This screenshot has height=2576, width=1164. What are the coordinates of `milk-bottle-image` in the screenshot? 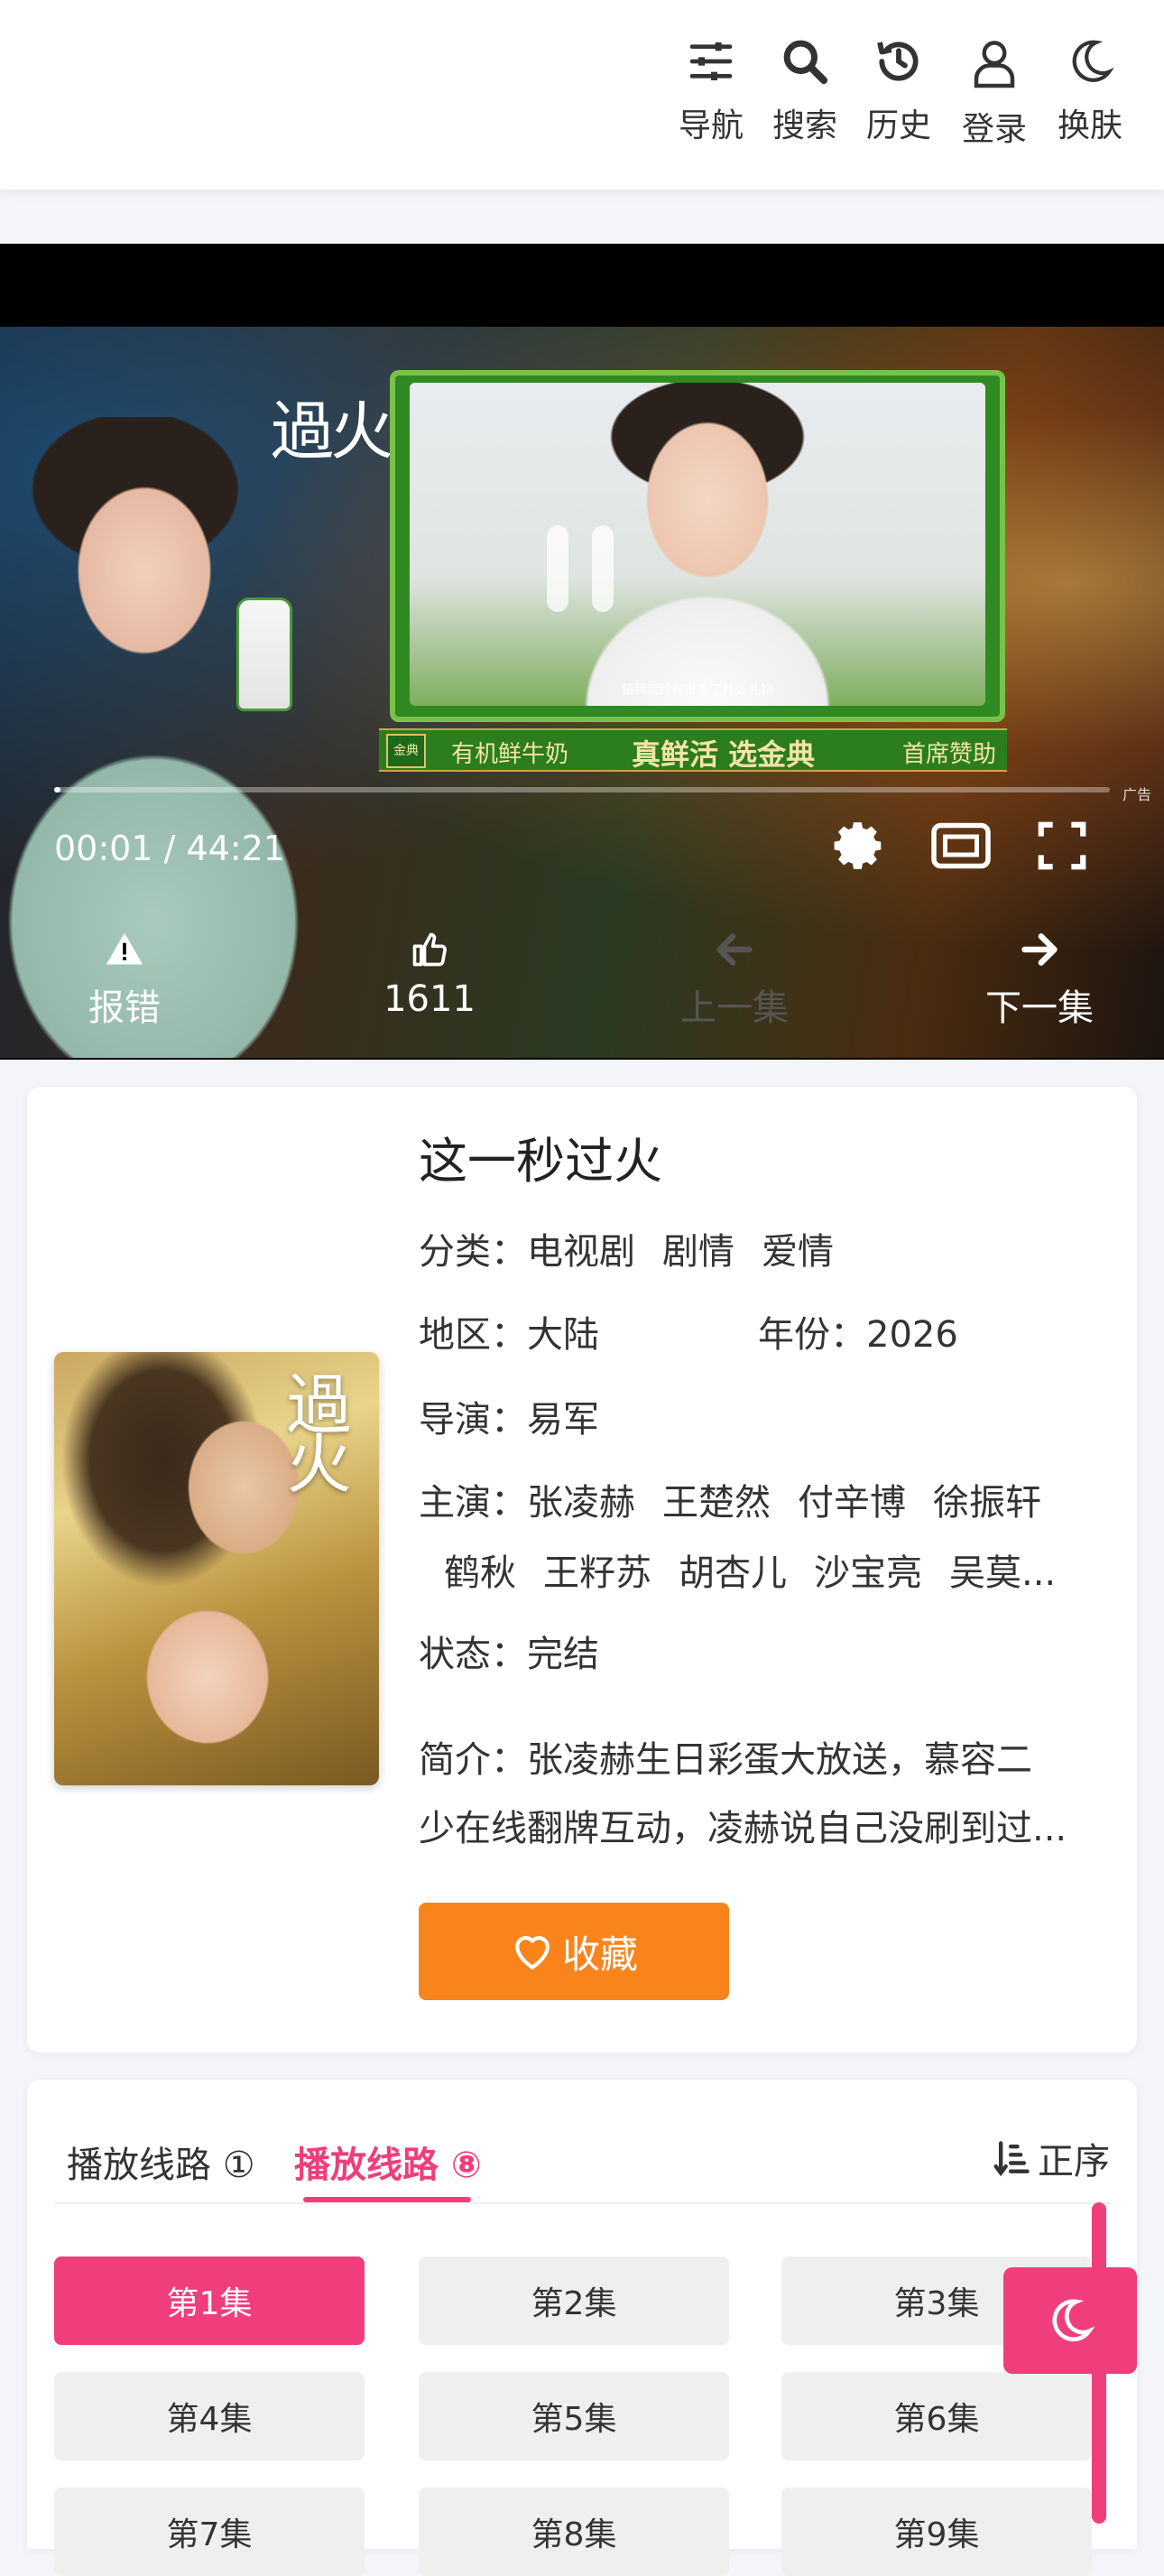 It's located at (264, 655).